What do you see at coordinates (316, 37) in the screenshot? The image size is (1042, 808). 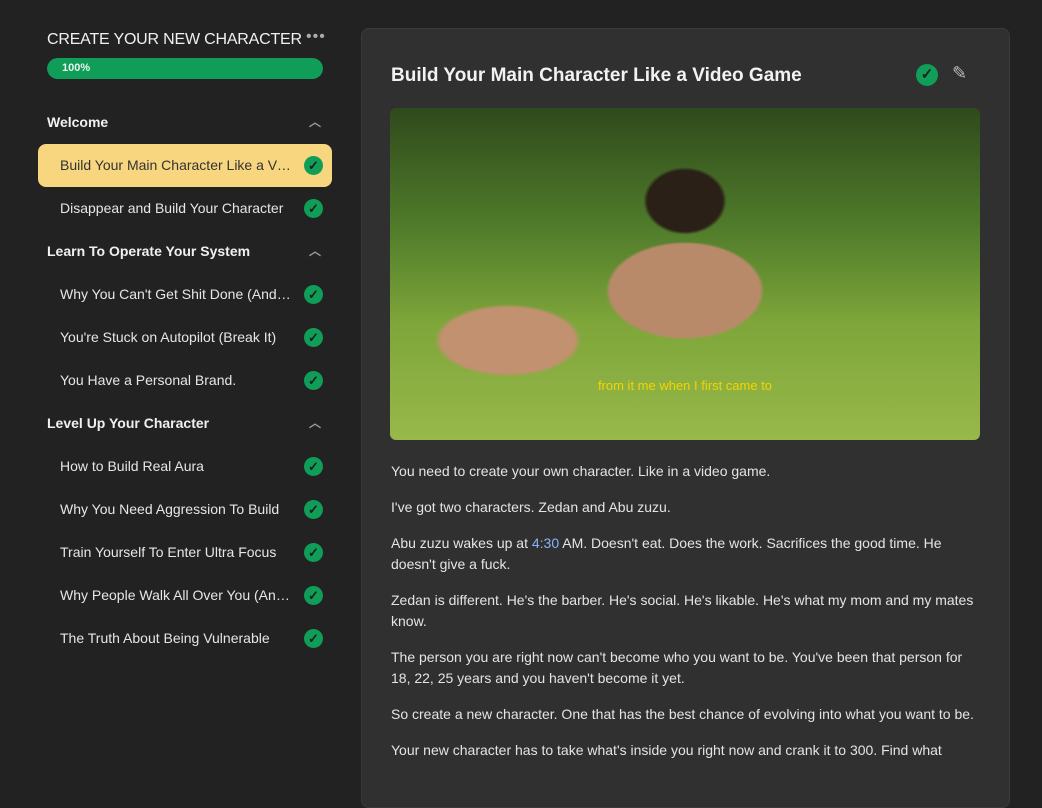 I see `more-options-icon: •••` at bounding box center [316, 37].